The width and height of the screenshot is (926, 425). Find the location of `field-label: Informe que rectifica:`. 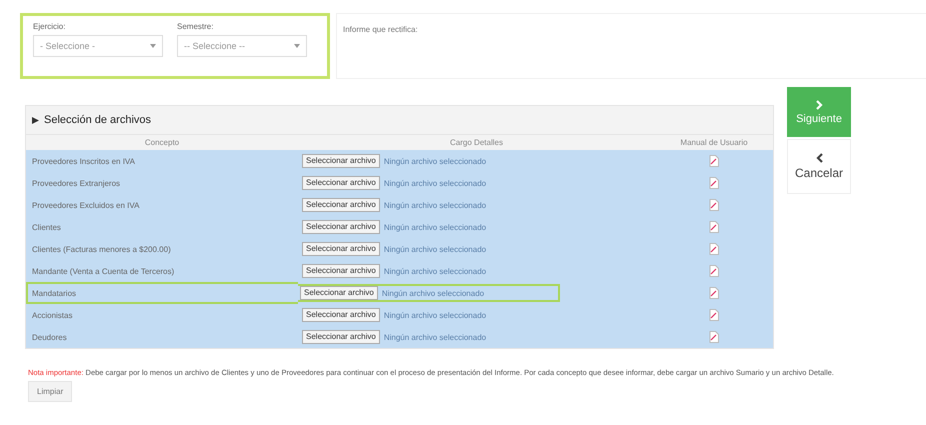

field-label: Informe que rectifica: is located at coordinates (380, 29).